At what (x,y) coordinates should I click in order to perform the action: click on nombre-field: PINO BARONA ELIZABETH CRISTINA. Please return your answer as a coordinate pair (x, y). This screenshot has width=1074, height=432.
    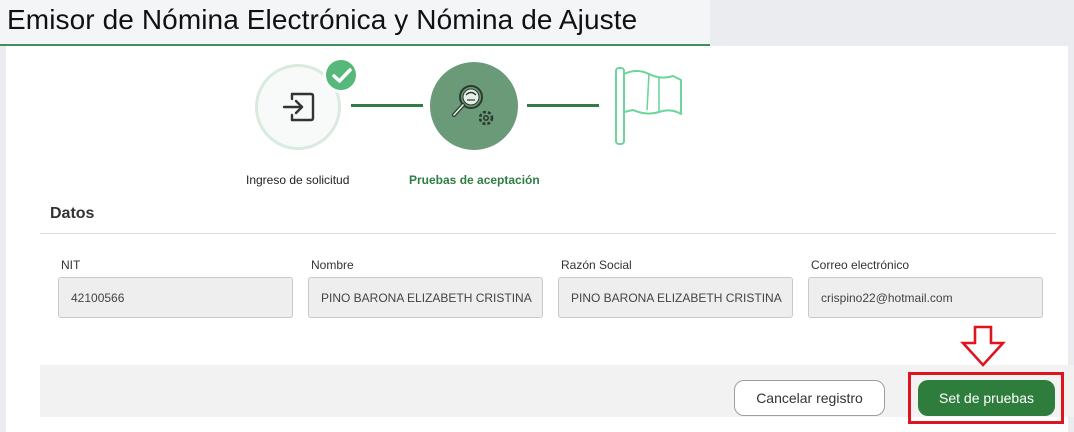
    Looking at the image, I should click on (425, 297).